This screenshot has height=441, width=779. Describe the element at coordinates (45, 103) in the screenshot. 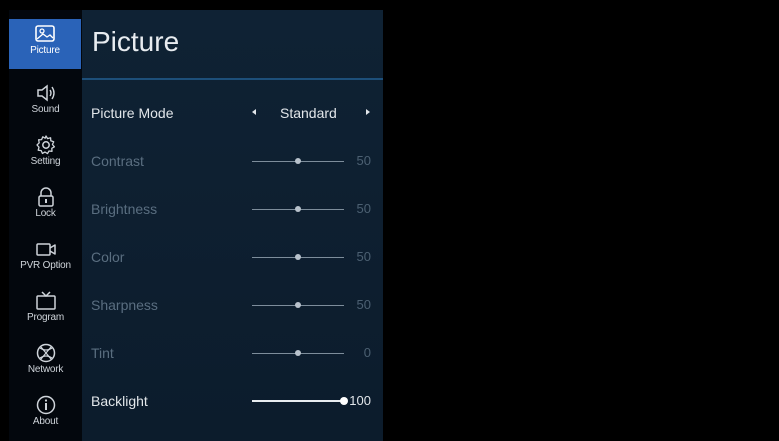

I see `sidebar-item-sound: Sound` at that location.